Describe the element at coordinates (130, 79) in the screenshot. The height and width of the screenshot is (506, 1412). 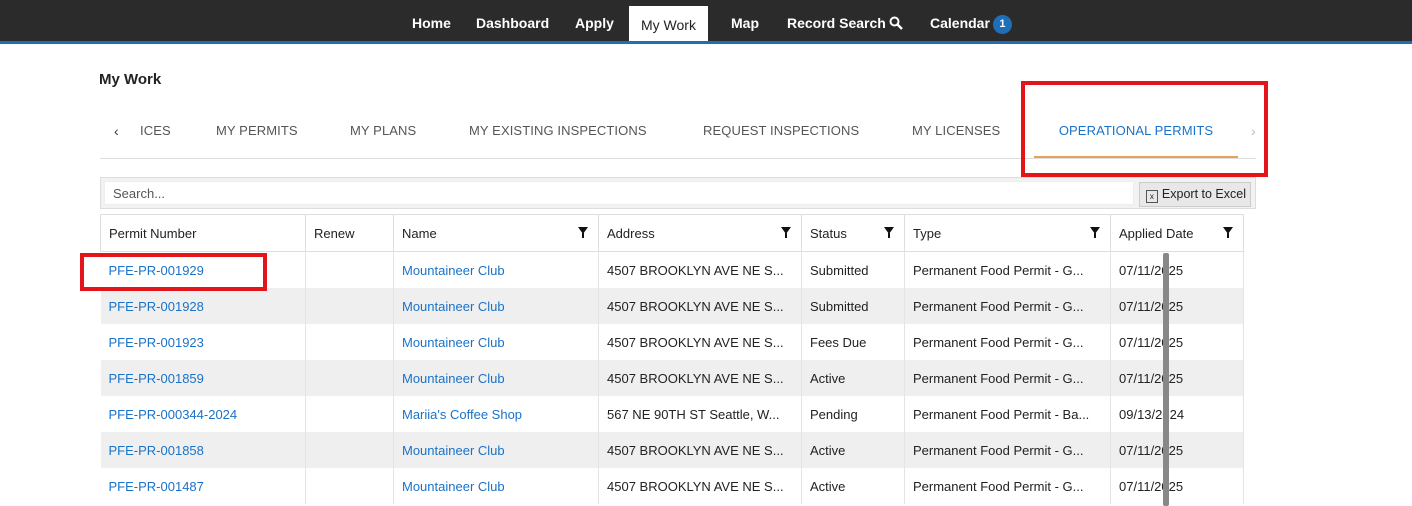
I see `page-title: My Work` at that location.